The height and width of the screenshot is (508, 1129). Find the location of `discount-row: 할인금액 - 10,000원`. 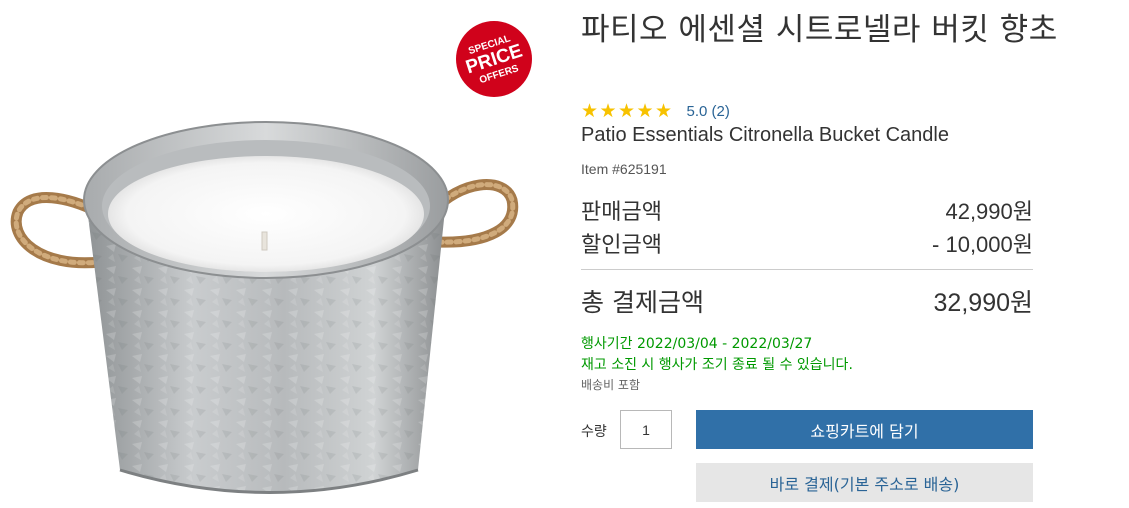

discount-row: 할인금액 - 10,000원 is located at coordinates (807, 243).